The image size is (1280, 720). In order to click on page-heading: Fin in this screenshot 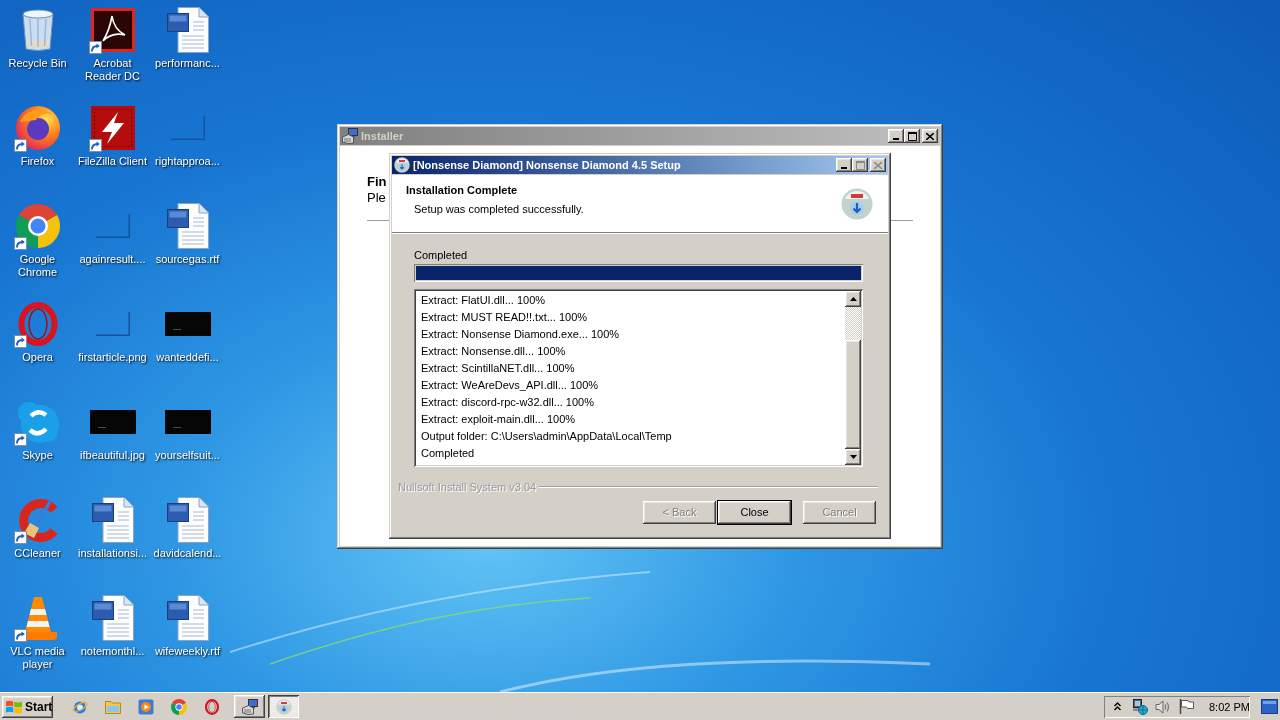, I will do `click(377, 182)`.